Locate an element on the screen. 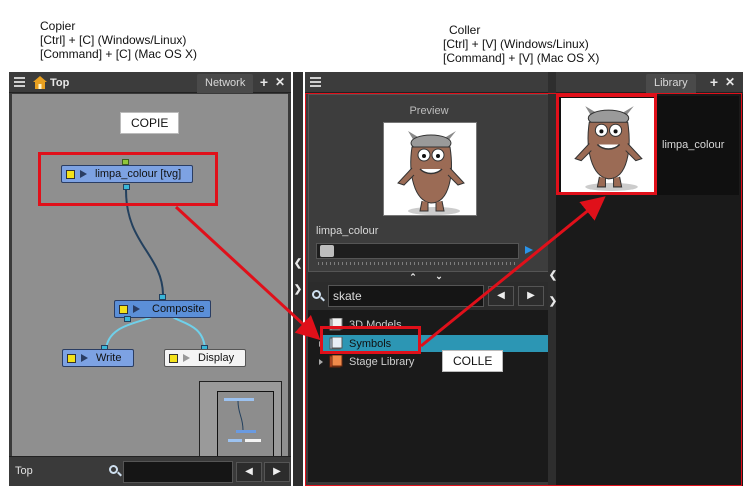 The width and height of the screenshot is (753, 496). display-enable-toggle is located at coordinates (173, 358).